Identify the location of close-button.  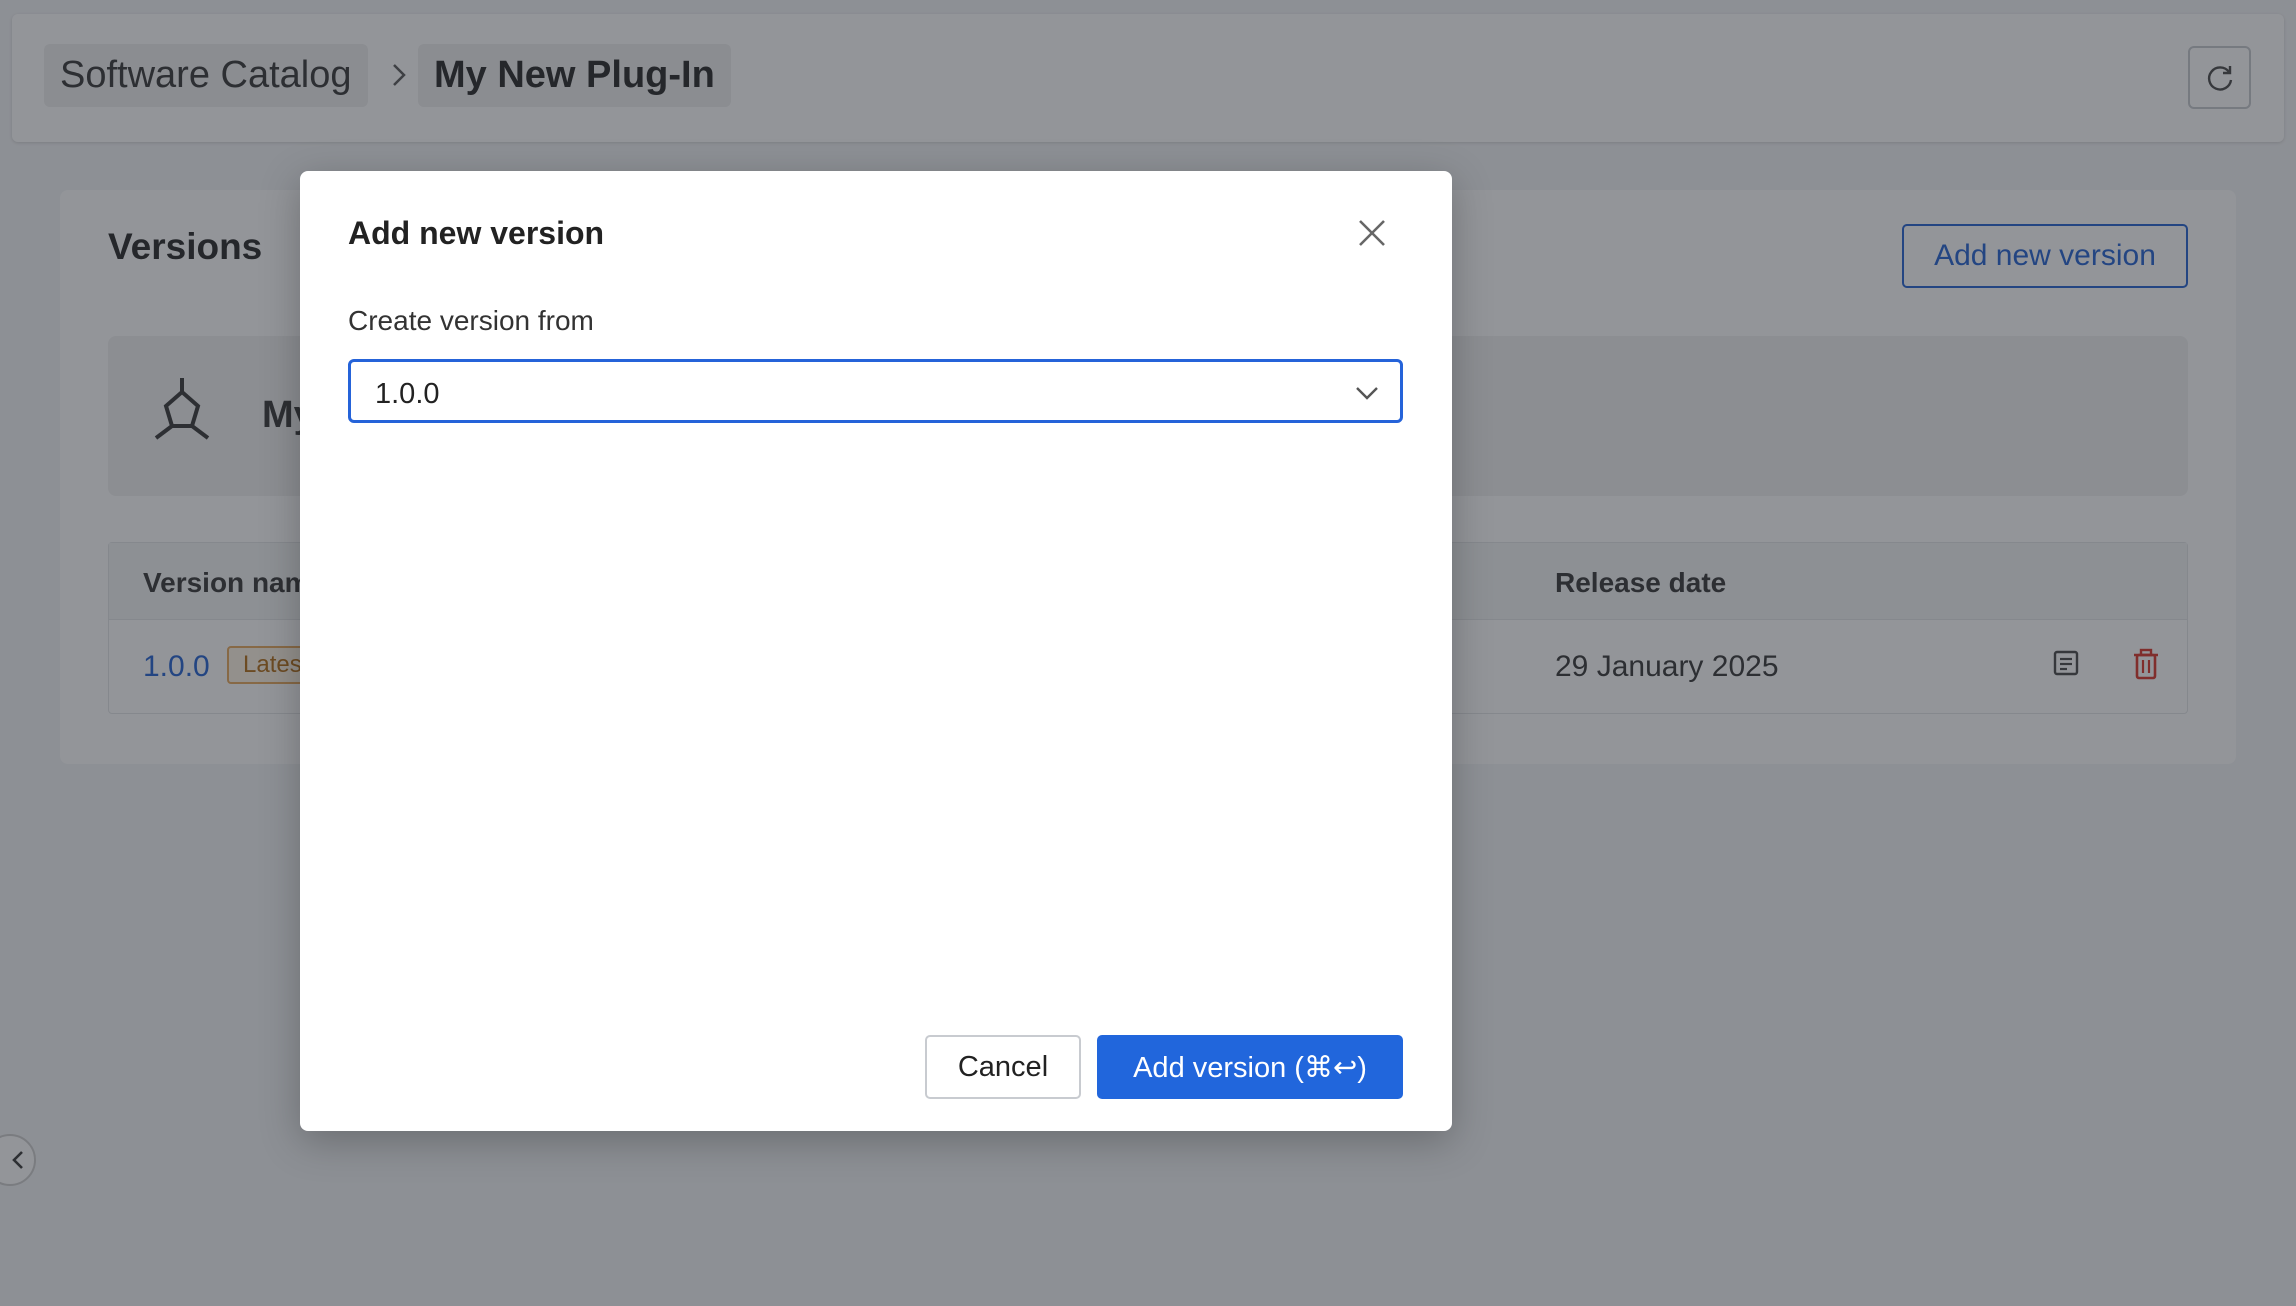
(1372, 233).